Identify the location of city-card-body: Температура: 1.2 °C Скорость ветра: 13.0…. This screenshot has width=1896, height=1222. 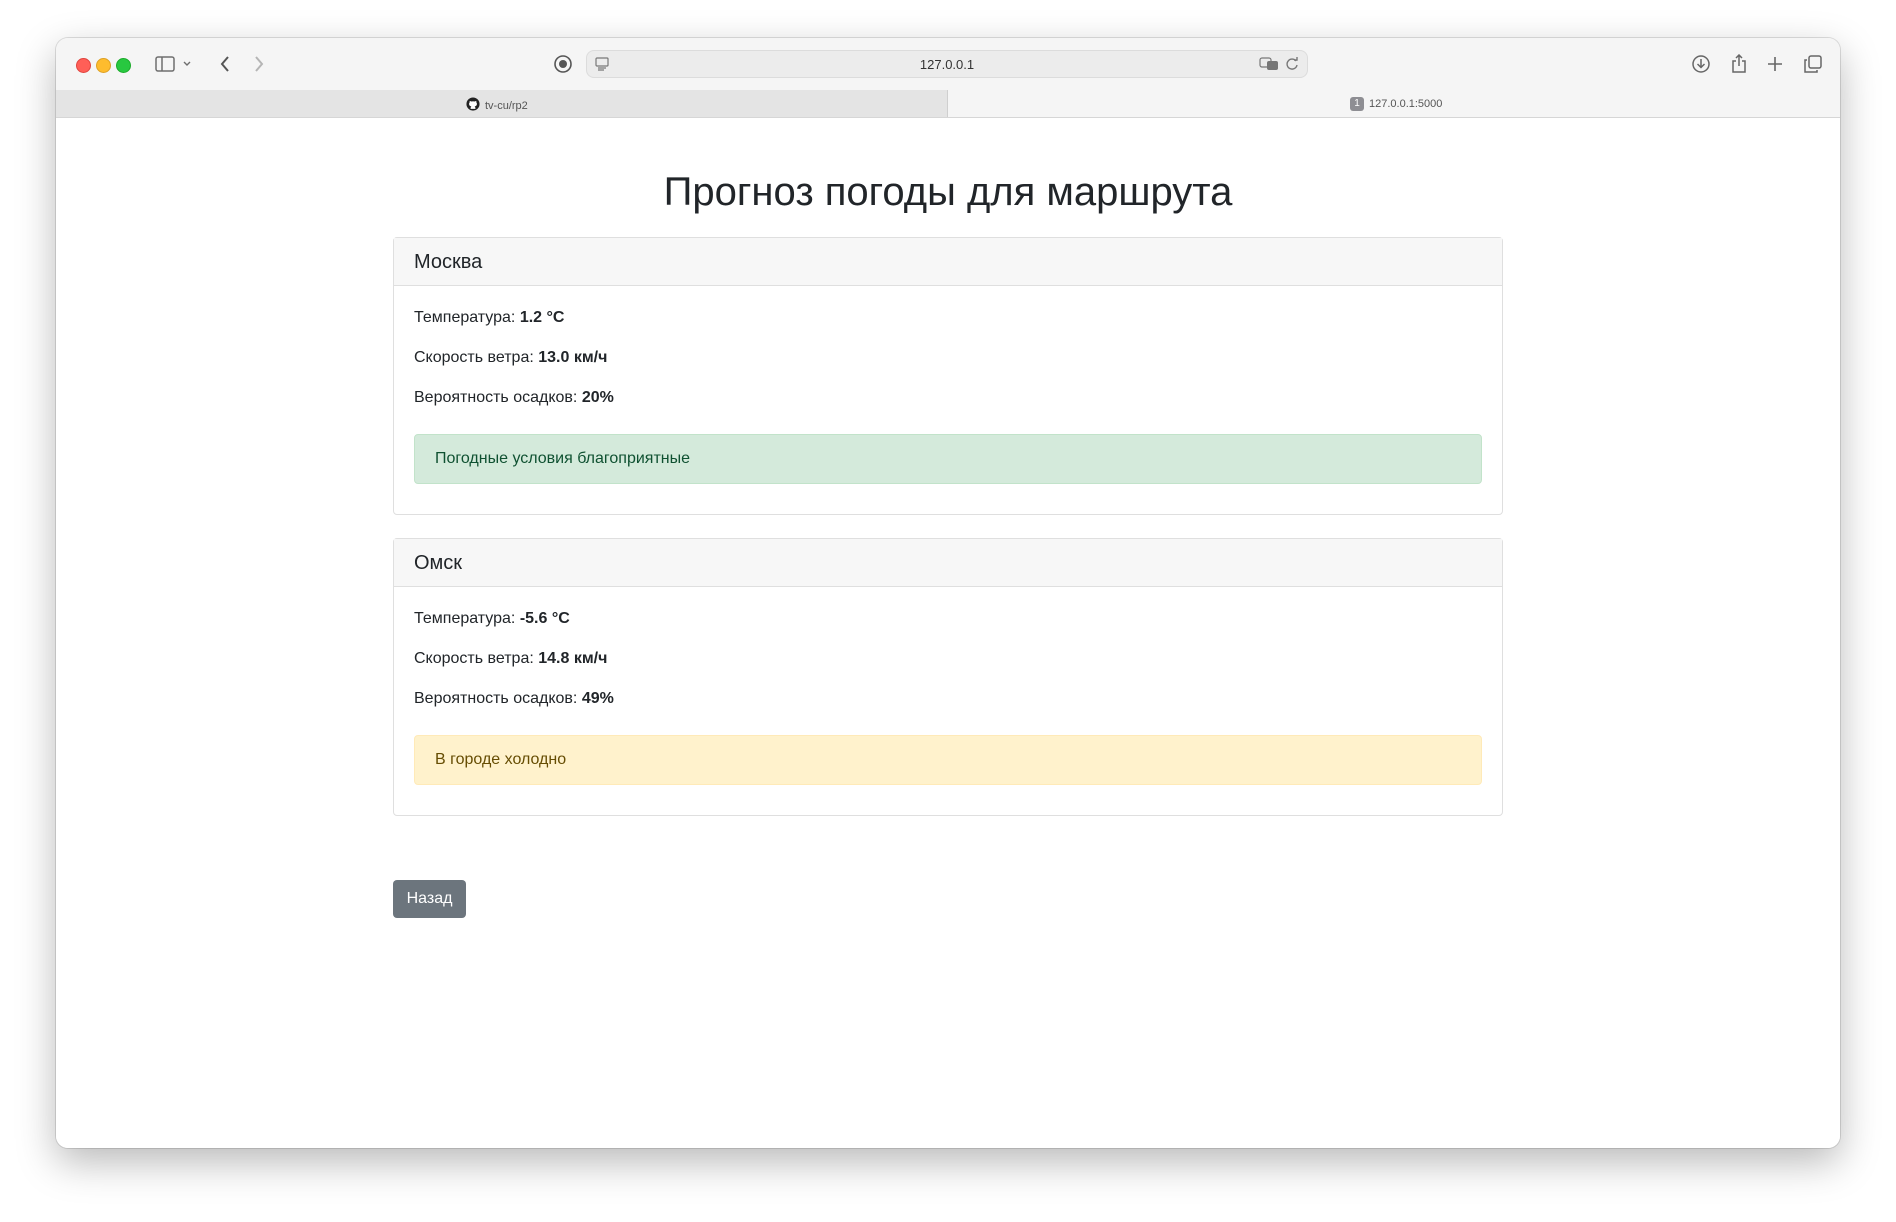
(948, 400).